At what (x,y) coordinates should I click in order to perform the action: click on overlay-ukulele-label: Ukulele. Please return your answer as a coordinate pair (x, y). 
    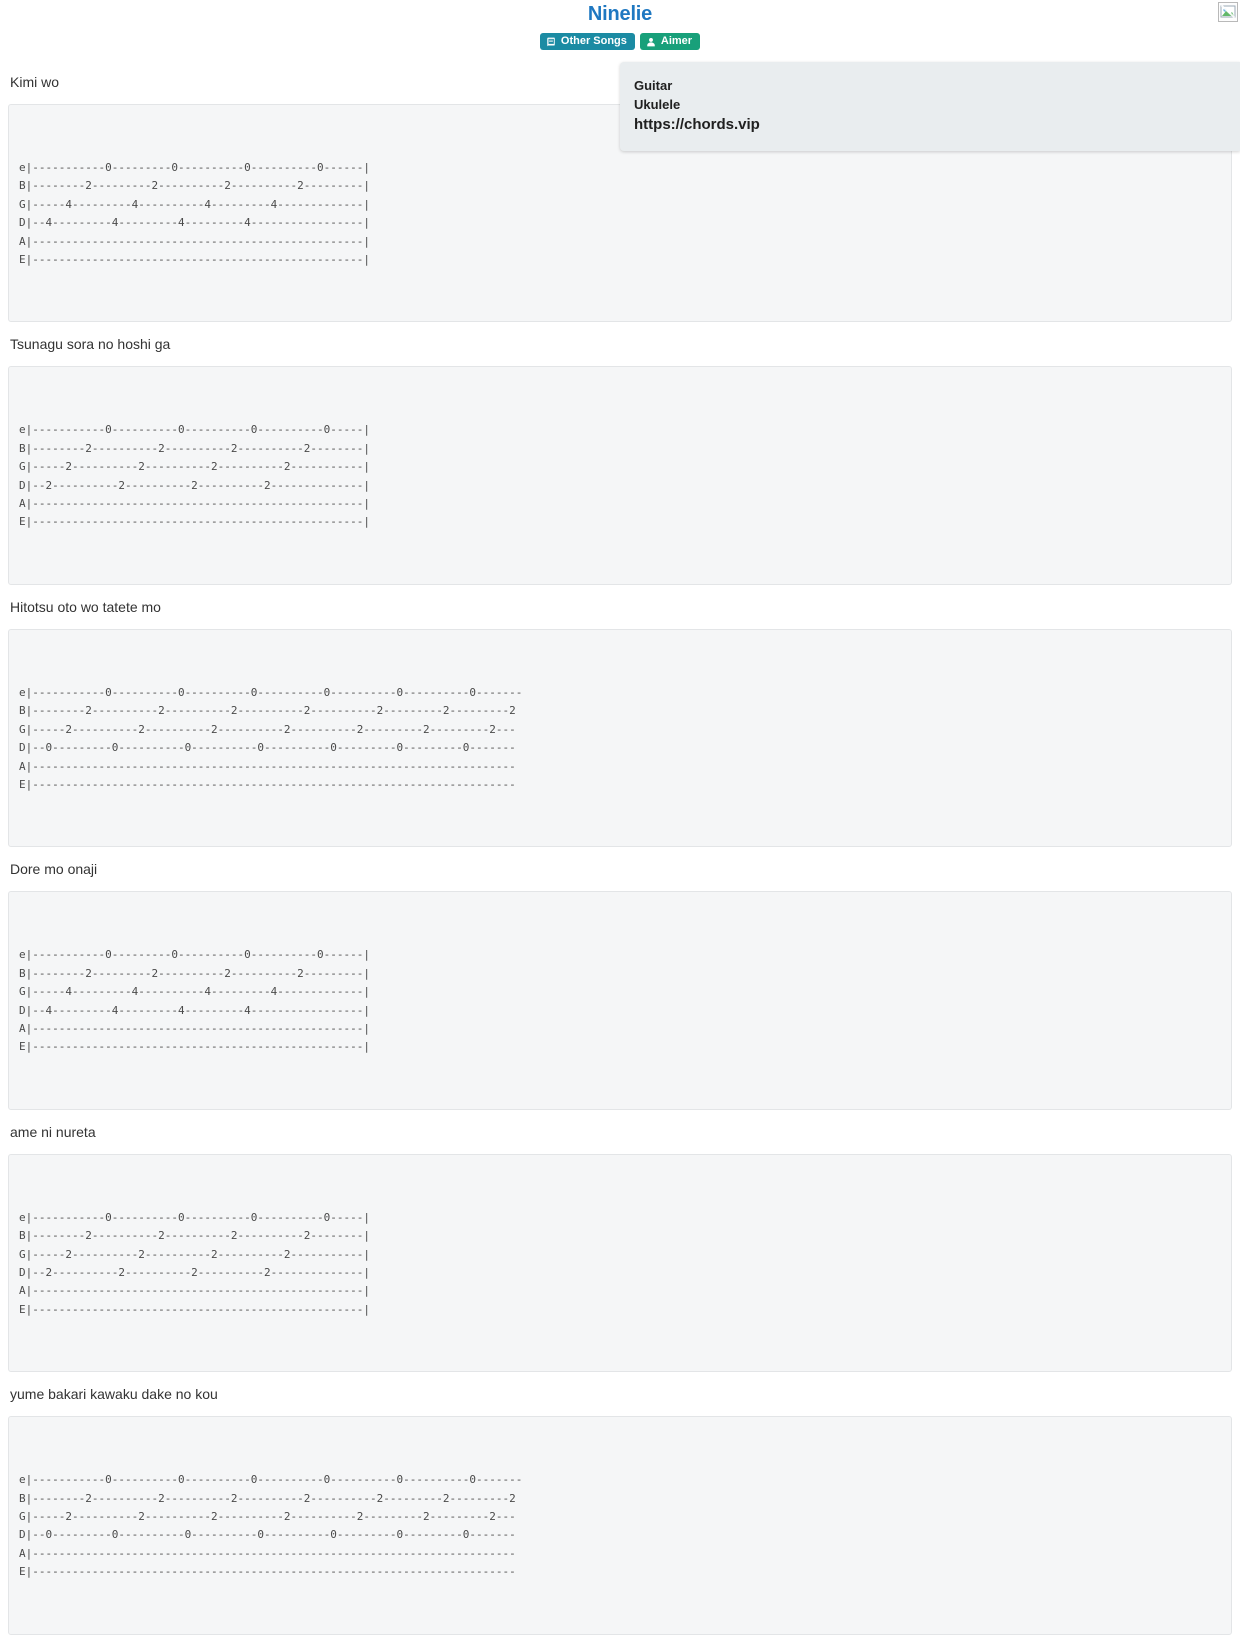
    Looking at the image, I should click on (657, 104).